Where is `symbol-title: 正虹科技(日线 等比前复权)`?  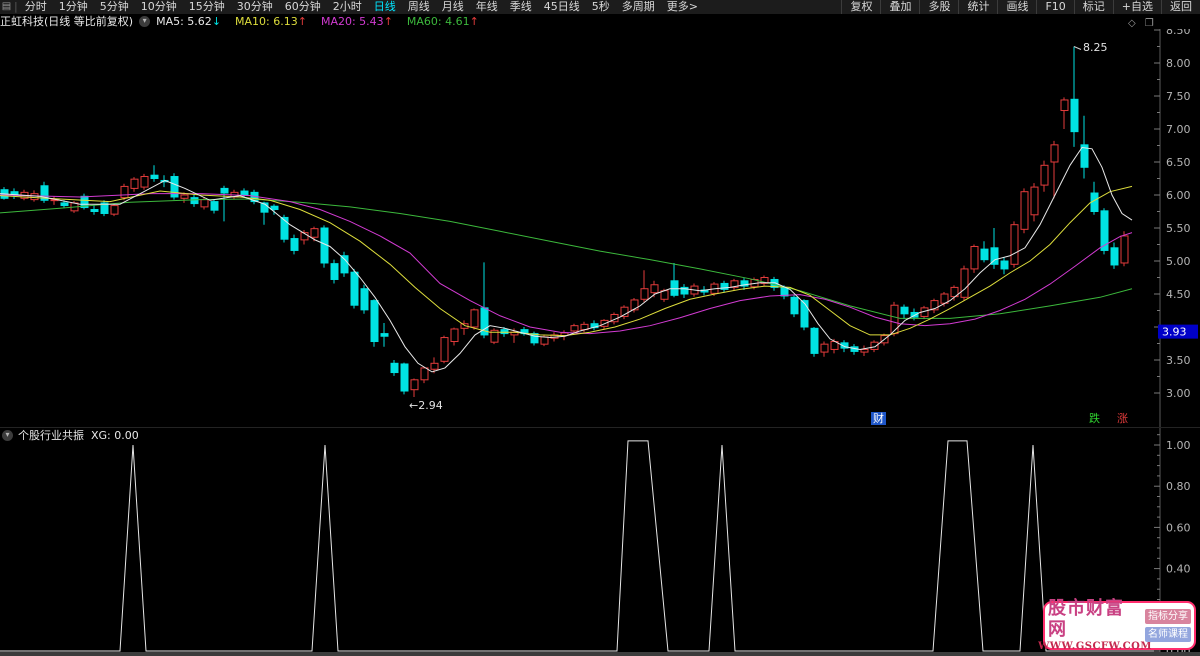
symbol-title: 正虹科技(日线 等比前复权) is located at coordinates (67, 21).